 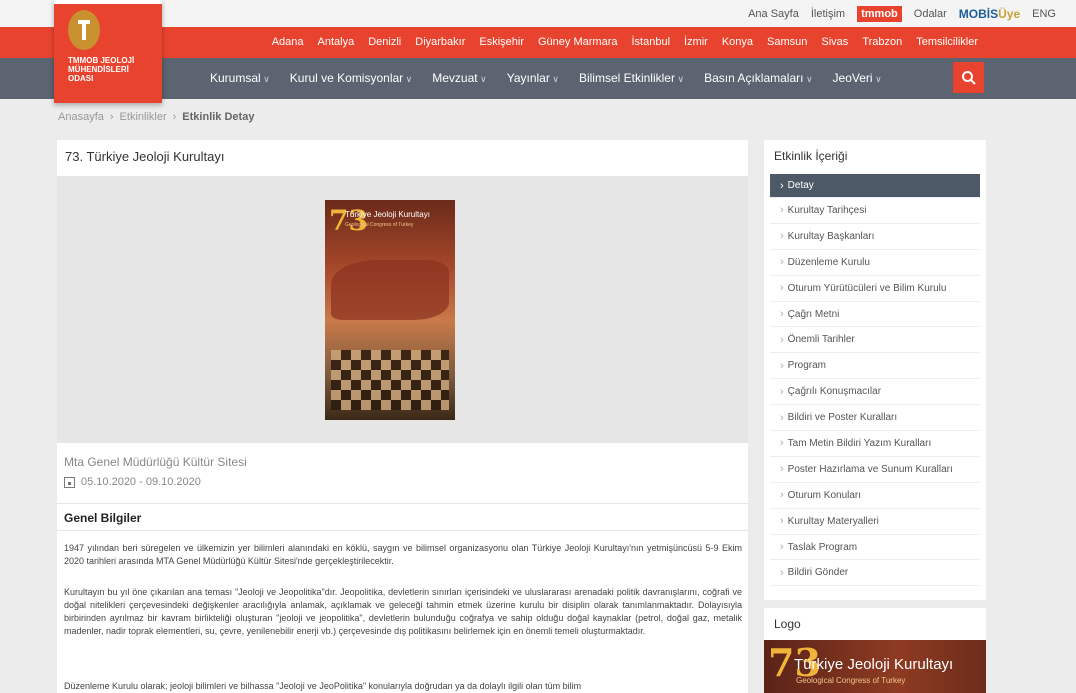 What do you see at coordinates (773, 14) in the screenshot?
I see `home-link: Ana Sayfa` at bounding box center [773, 14].